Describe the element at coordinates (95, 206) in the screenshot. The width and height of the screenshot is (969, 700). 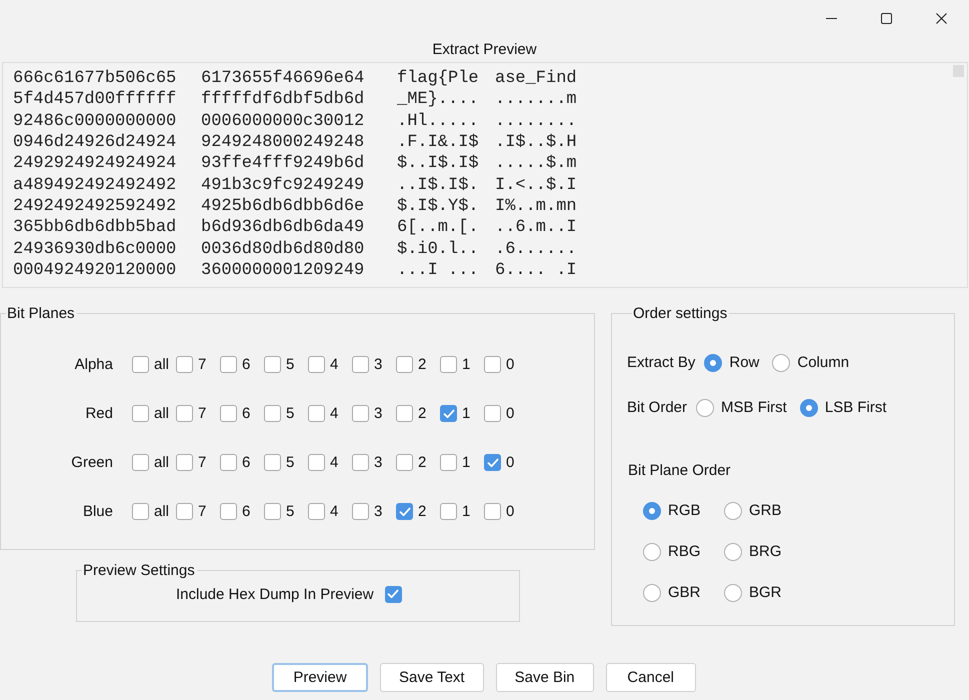
I see `hex-text: 2492492492592492` at that location.